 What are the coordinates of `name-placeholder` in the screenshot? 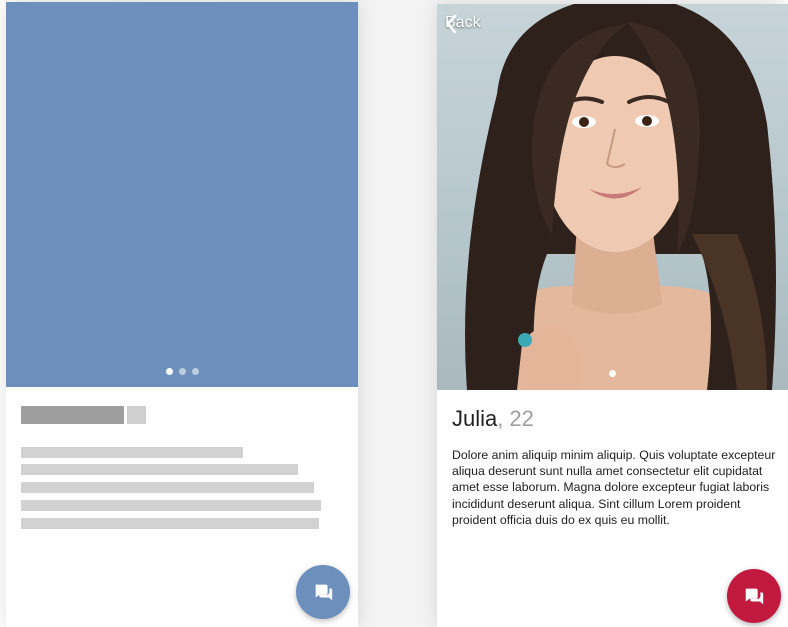 It's located at (72, 415).